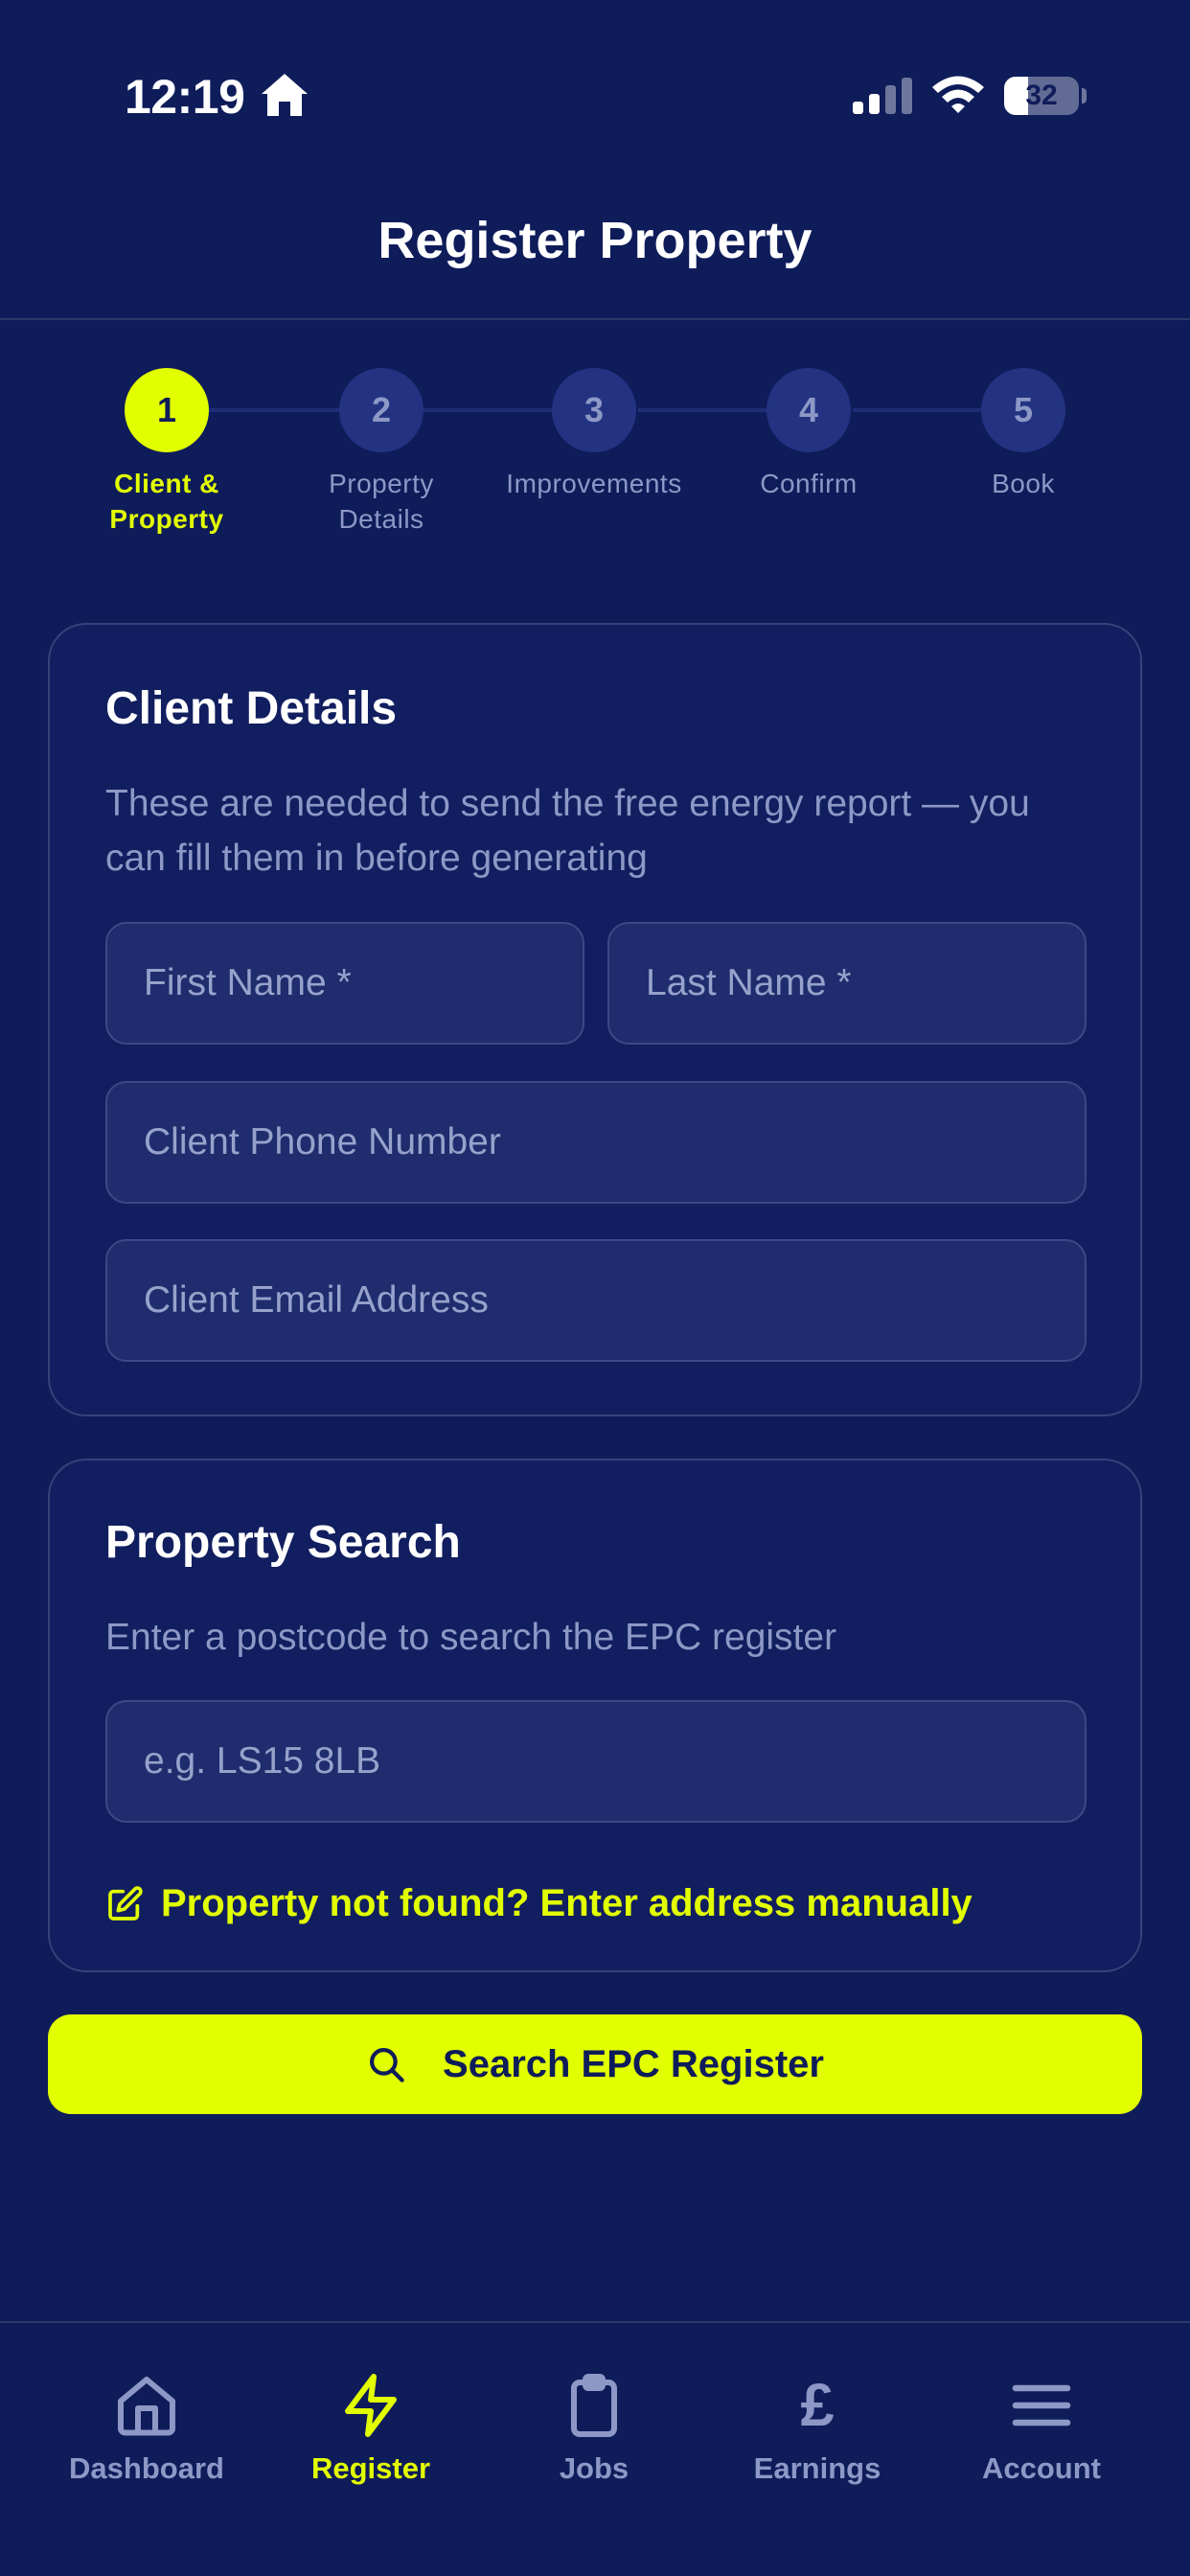  What do you see at coordinates (1041, 2468) in the screenshot?
I see `nav-label: Account` at bounding box center [1041, 2468].